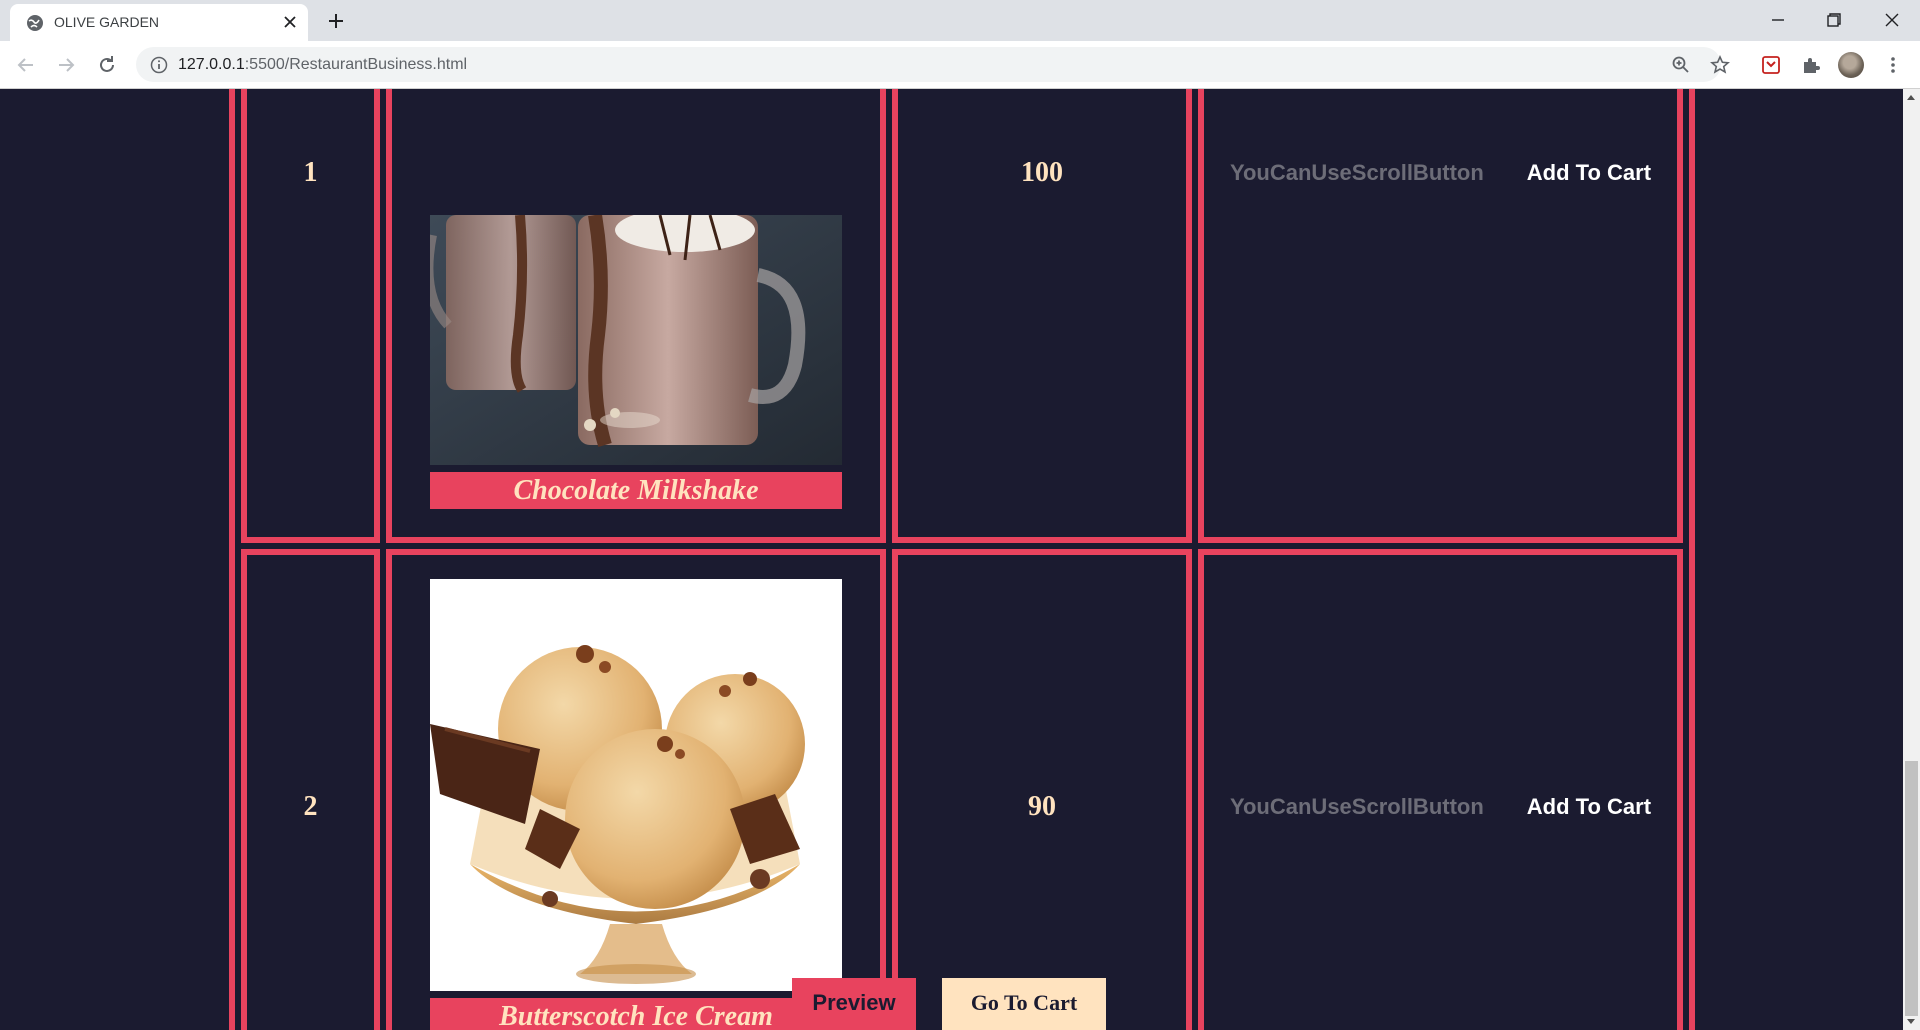 This screenshot has width=1920, height=1030. I want to click on zoom-icon, so click(1681, 65).